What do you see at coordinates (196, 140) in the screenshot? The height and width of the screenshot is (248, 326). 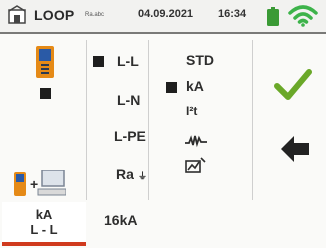 I see `waveform-icon` at bounding box center [196, 140].